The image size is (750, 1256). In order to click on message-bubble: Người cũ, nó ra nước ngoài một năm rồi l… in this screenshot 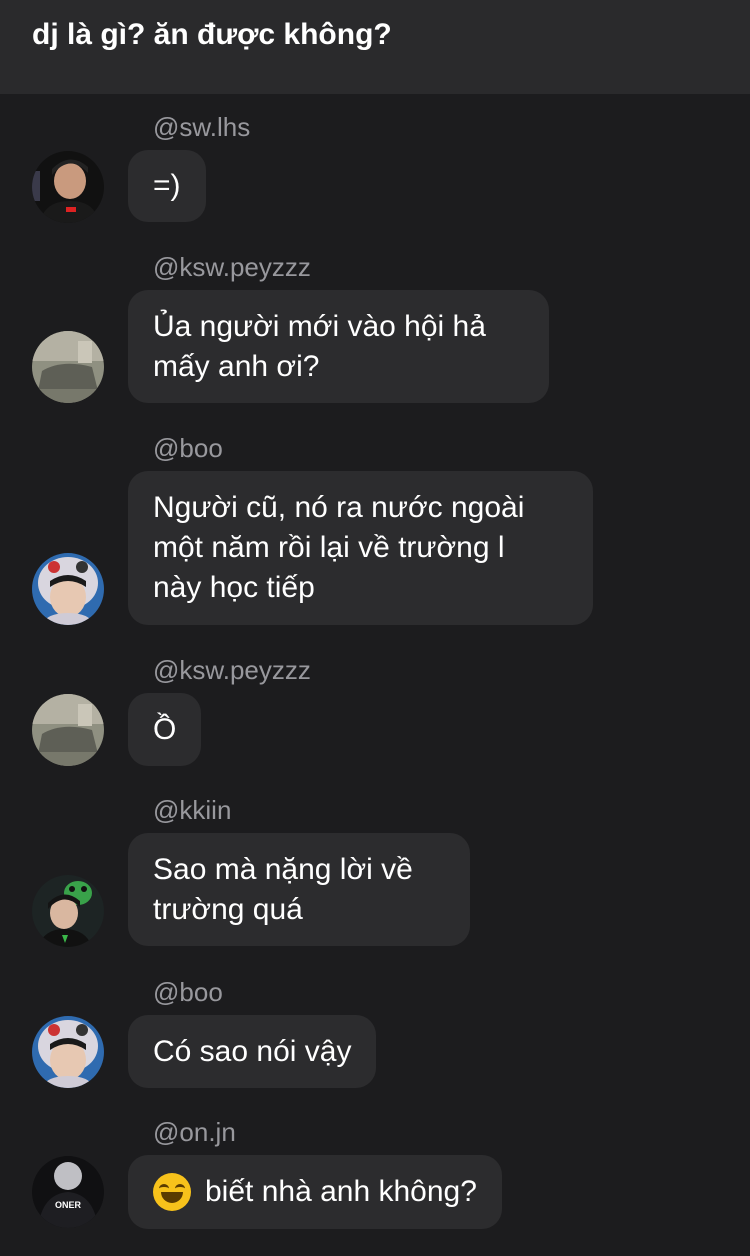, I will do `click(360, 548)`.